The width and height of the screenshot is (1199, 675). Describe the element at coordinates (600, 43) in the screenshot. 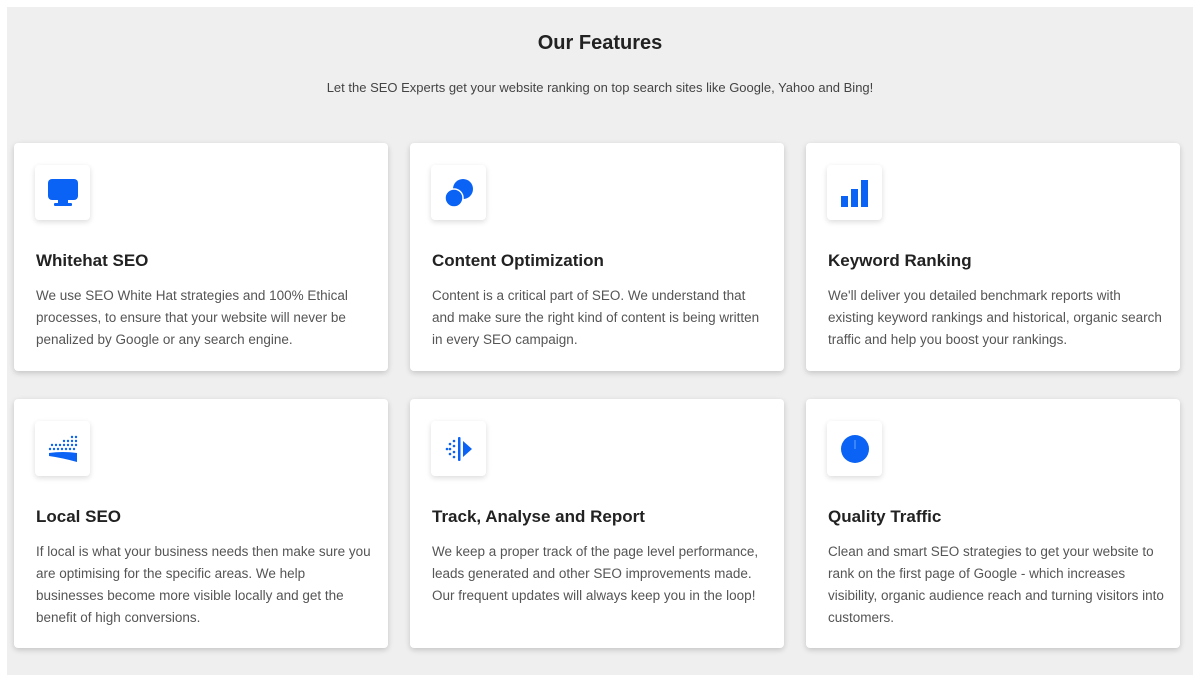

I see `section-title: Our Features` at that location.